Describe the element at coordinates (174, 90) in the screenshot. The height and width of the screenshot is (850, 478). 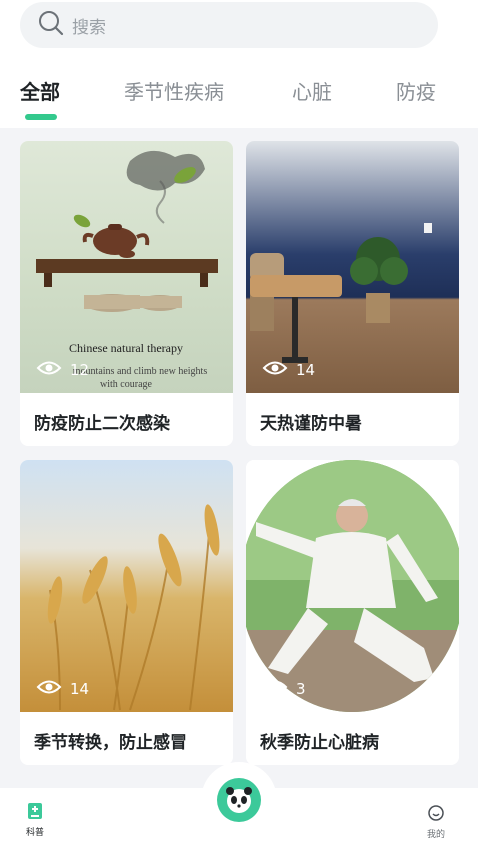
I see `tab-seasonal-disease: 季节性疾病` at that location.